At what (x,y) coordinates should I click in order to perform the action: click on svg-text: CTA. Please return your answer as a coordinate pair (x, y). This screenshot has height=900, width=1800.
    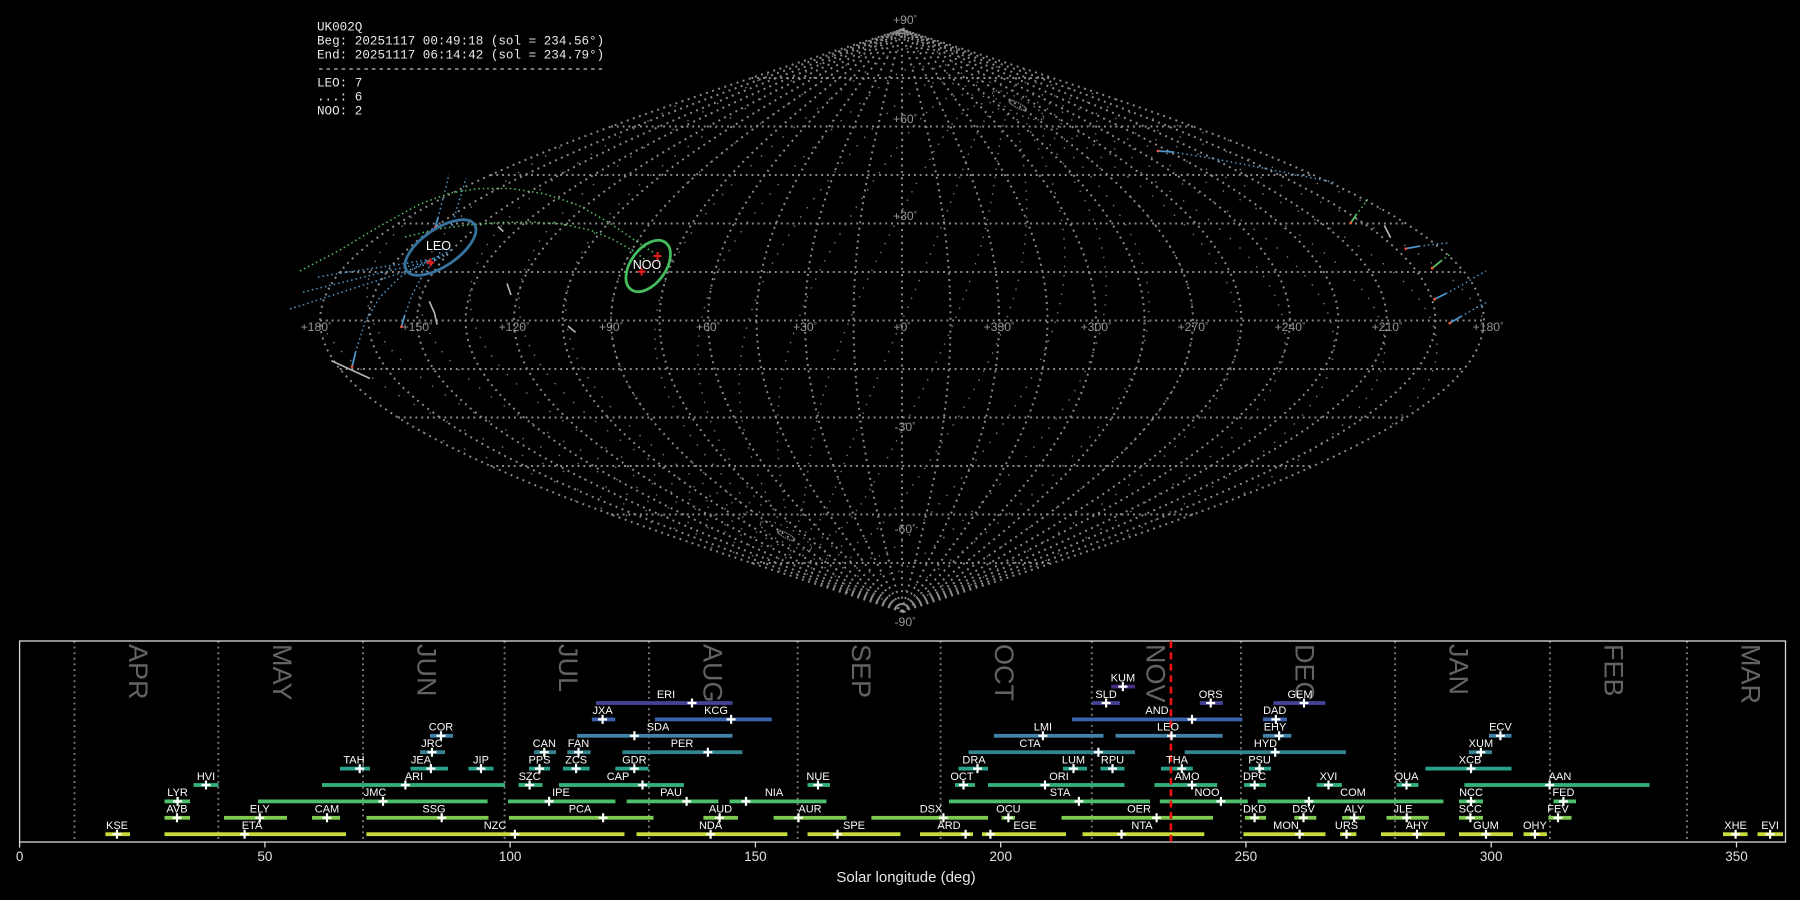
    Looking at the image, I should click on (1030, 744).